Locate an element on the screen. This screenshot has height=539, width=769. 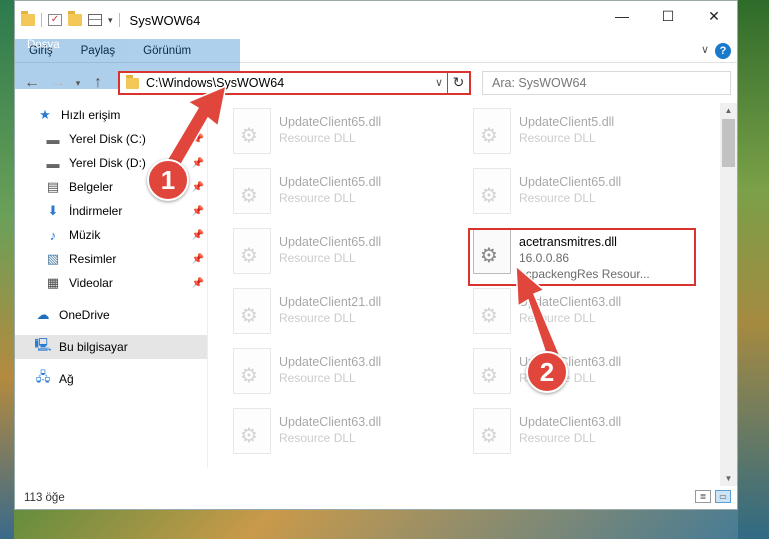
customize-toolbar-icon is located at coordinates (95, 20).